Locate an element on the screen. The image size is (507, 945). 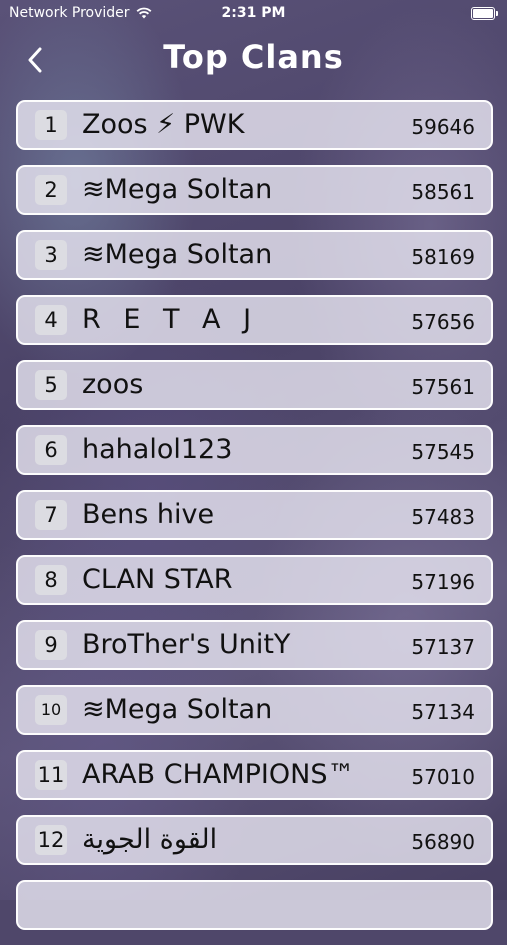
clan-row-6: 6 hahalol123 57545 is located at coordinates (254, 450).